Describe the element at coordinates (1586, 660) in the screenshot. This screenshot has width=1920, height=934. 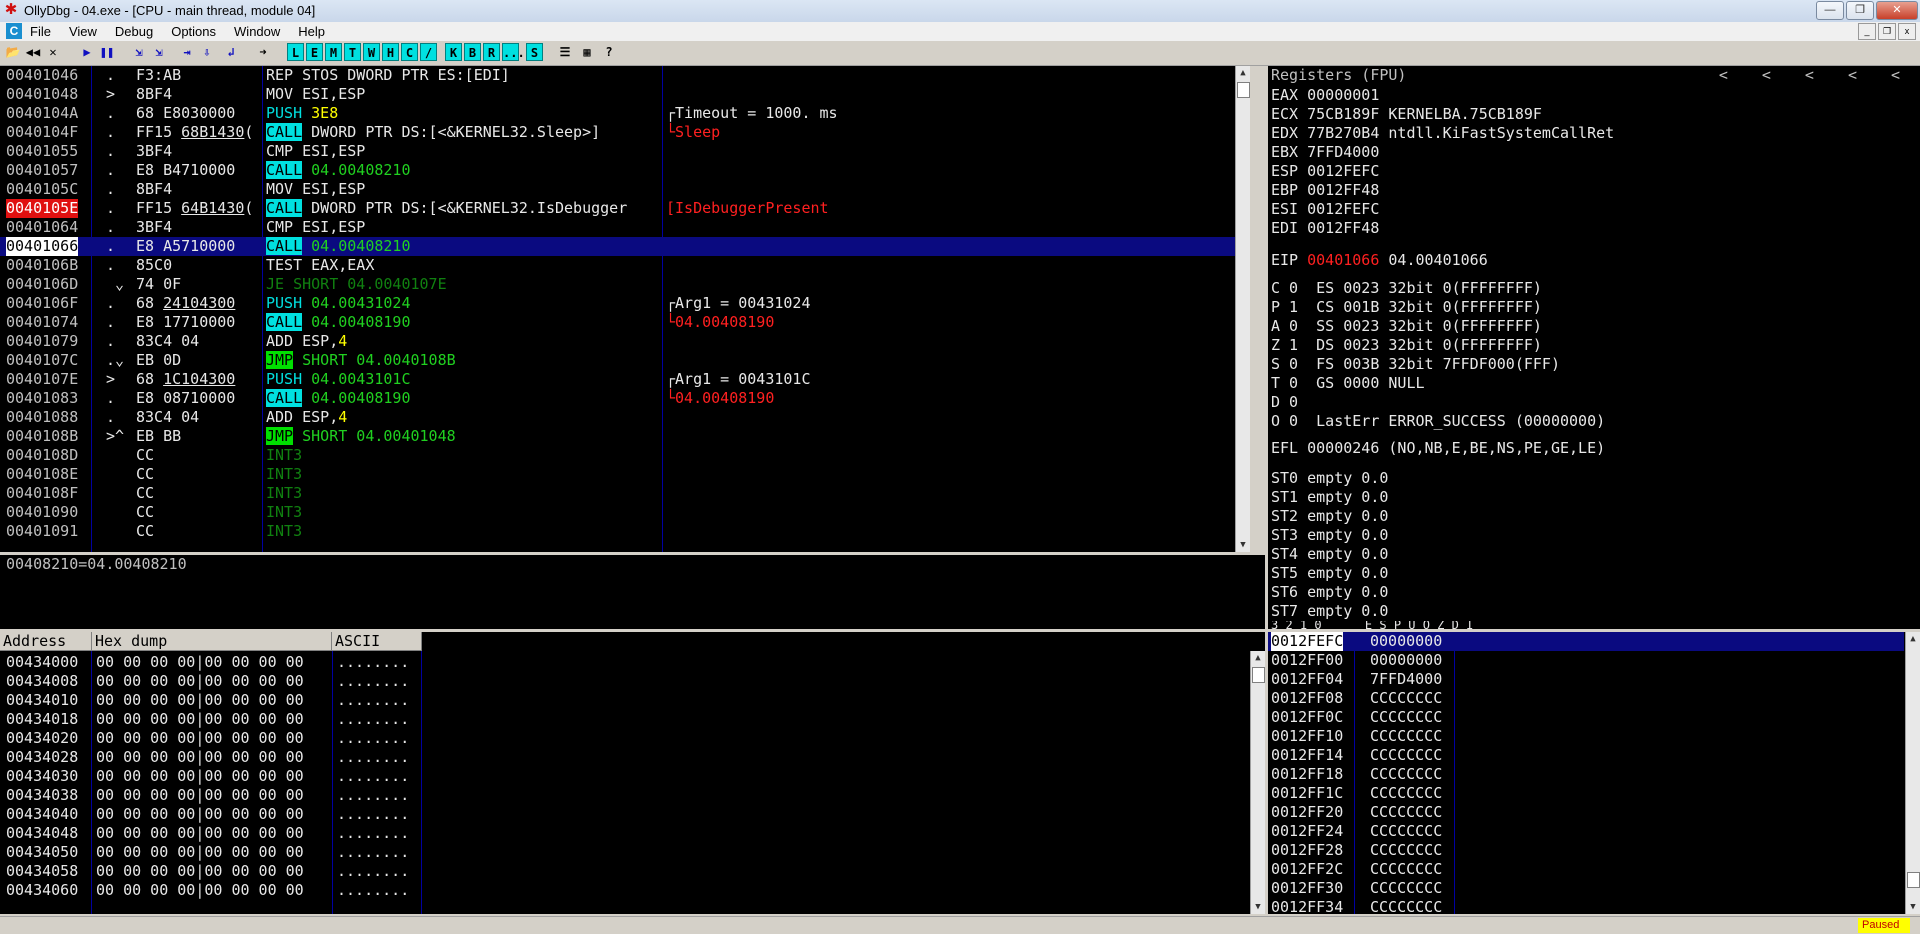
I see `stack-row: 0012FF00 00000000` at that location.